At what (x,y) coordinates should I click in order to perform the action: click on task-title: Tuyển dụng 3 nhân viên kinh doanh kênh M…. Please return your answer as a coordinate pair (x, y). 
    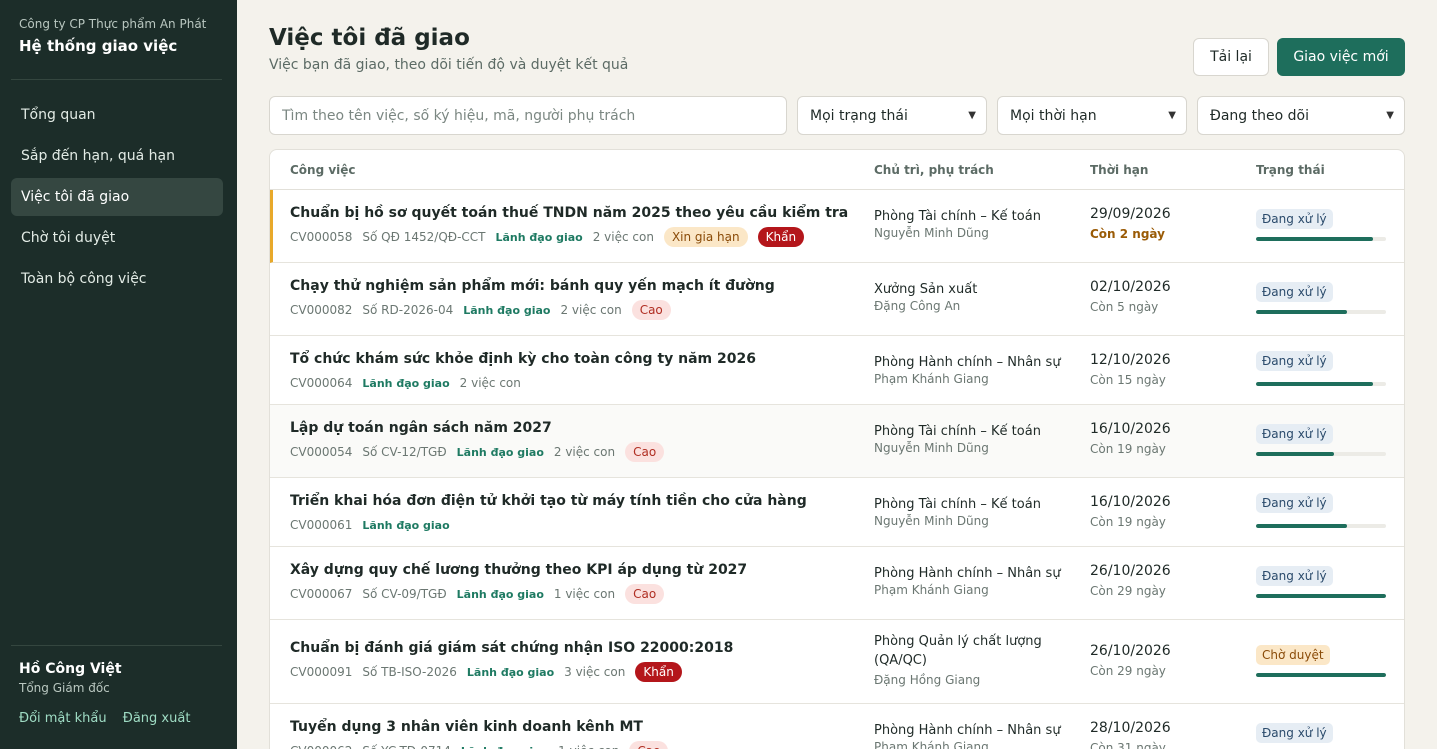
    Looking at the image, I should click on (466, 727).